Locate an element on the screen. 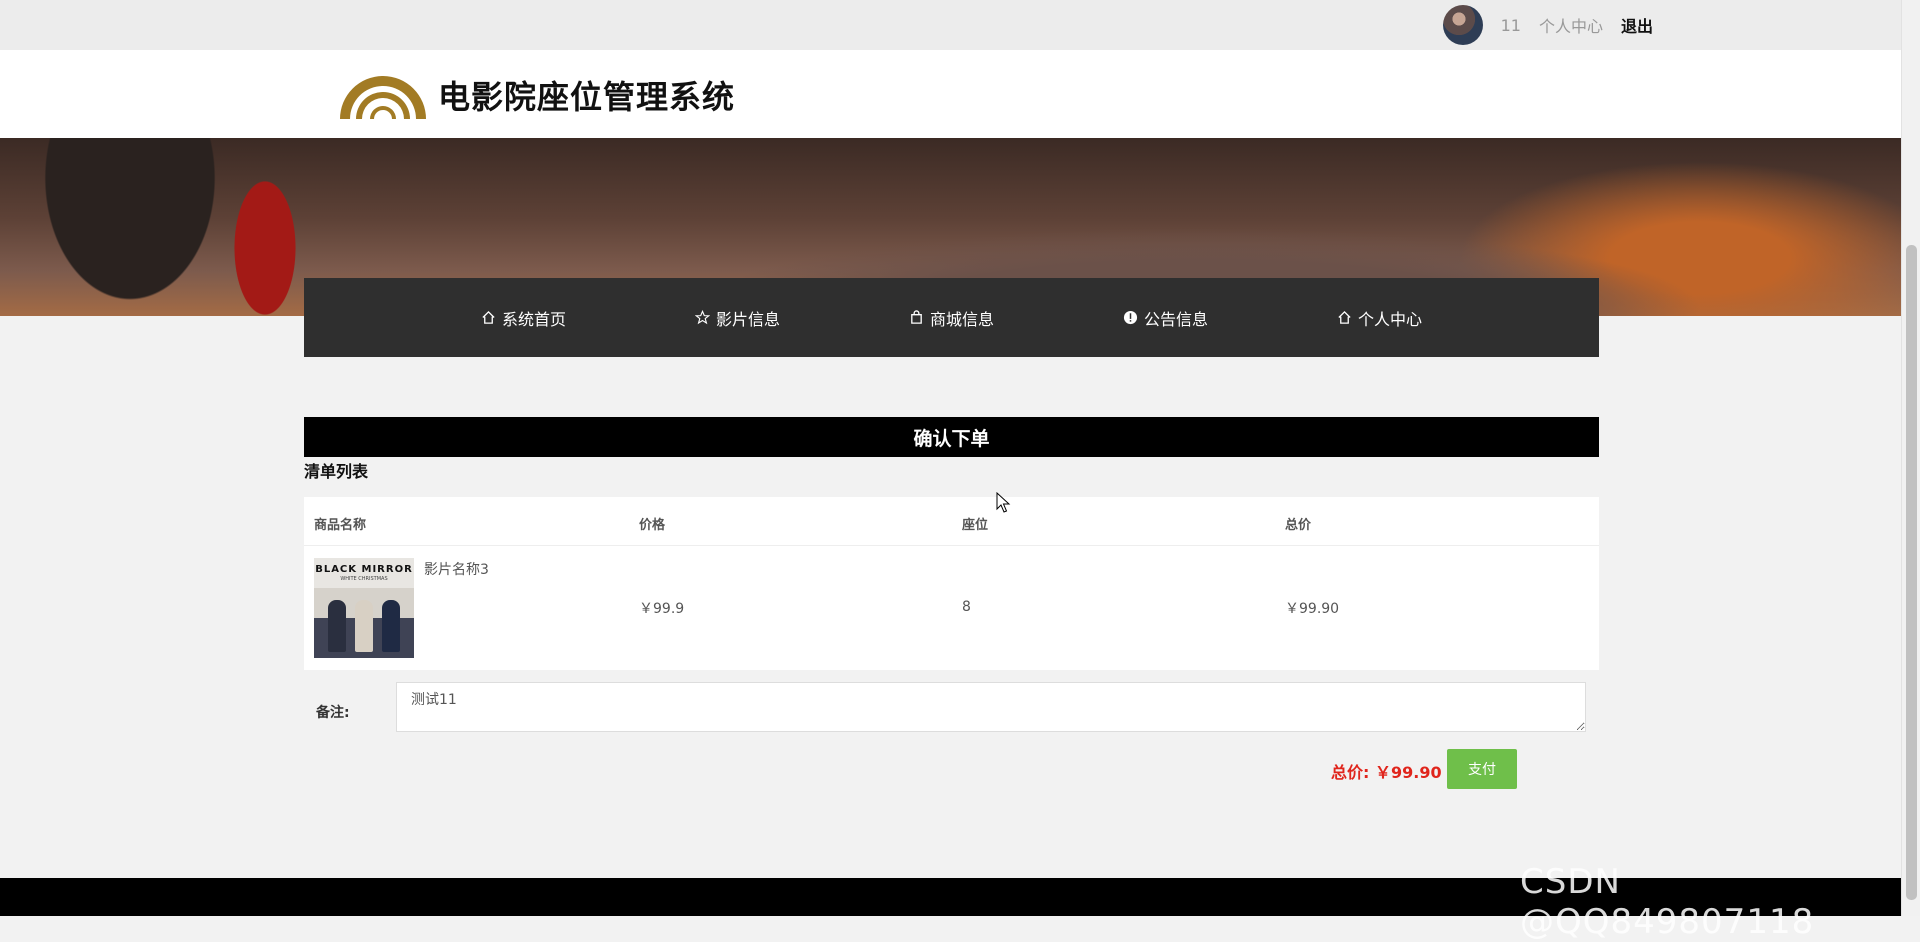  nav-item-notice: 公告信息 is located at coordinates (1166, 317).